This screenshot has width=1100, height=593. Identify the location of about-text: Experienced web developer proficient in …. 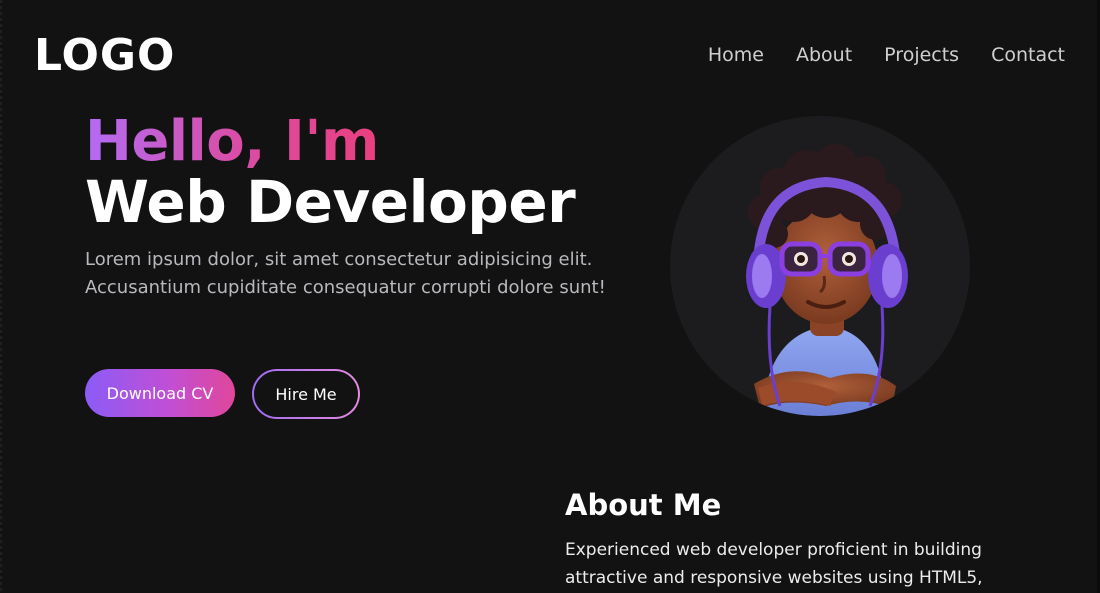
(774, 564).